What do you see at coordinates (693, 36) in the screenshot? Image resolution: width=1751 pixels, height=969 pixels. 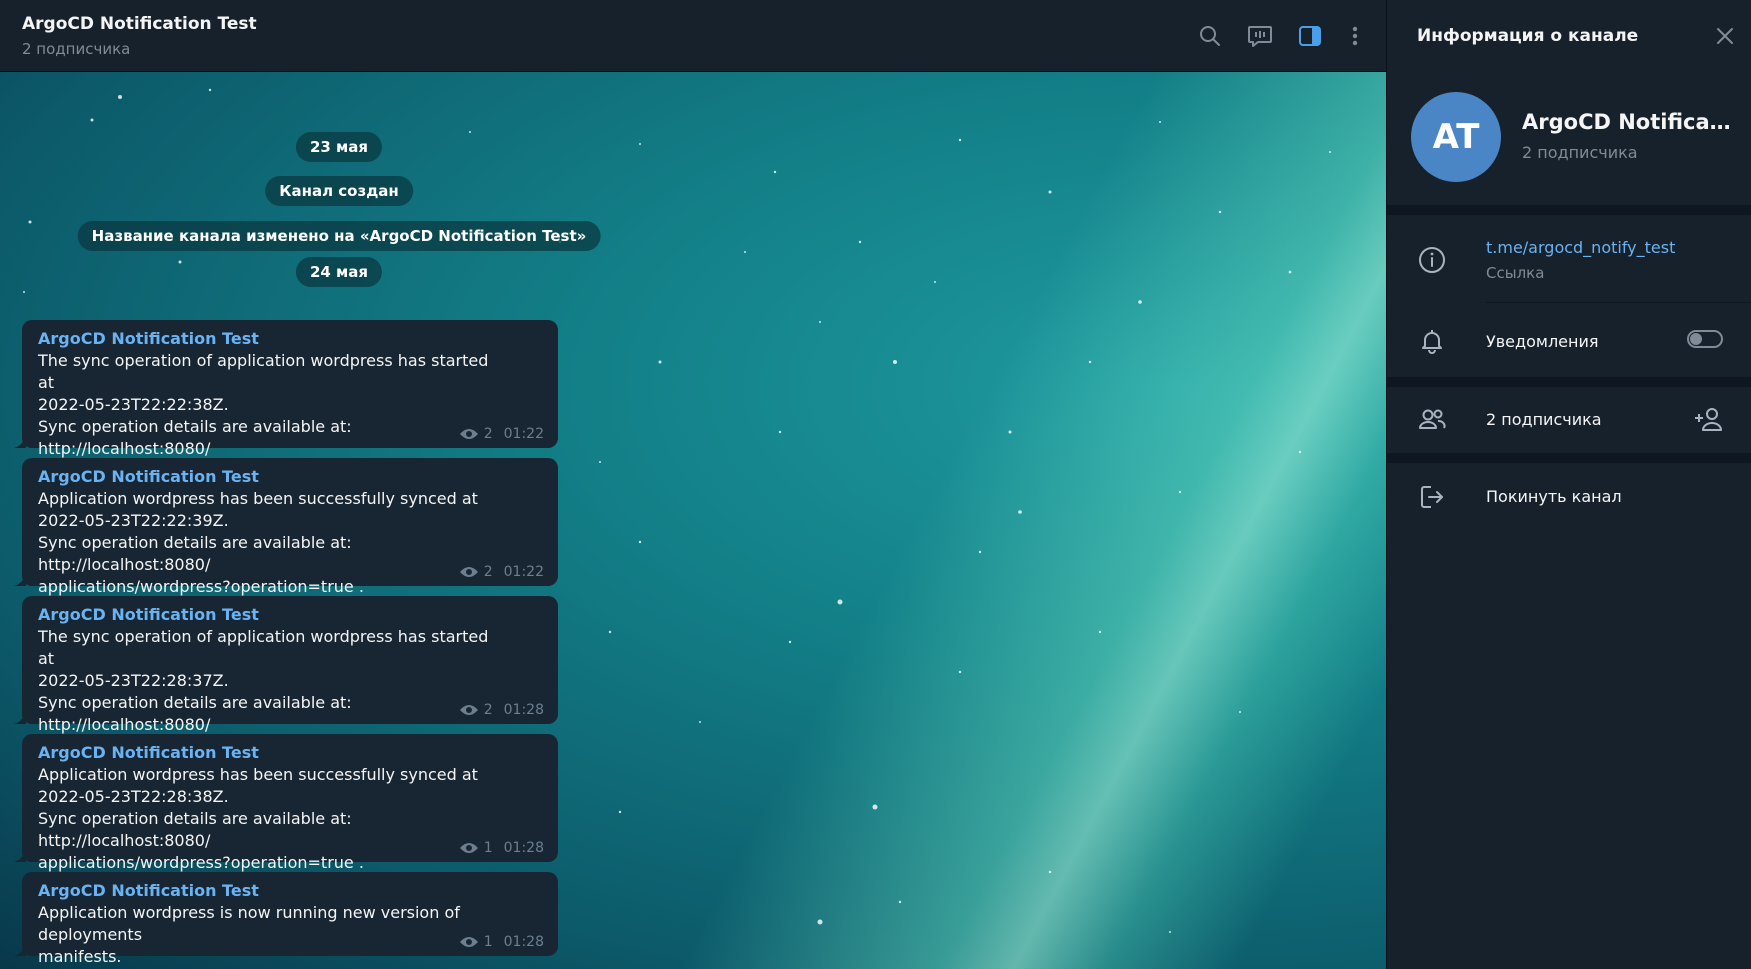 I see `chat-header: ArgoCD Notification Test 2 подписчика` at bounding box center [693, 36].